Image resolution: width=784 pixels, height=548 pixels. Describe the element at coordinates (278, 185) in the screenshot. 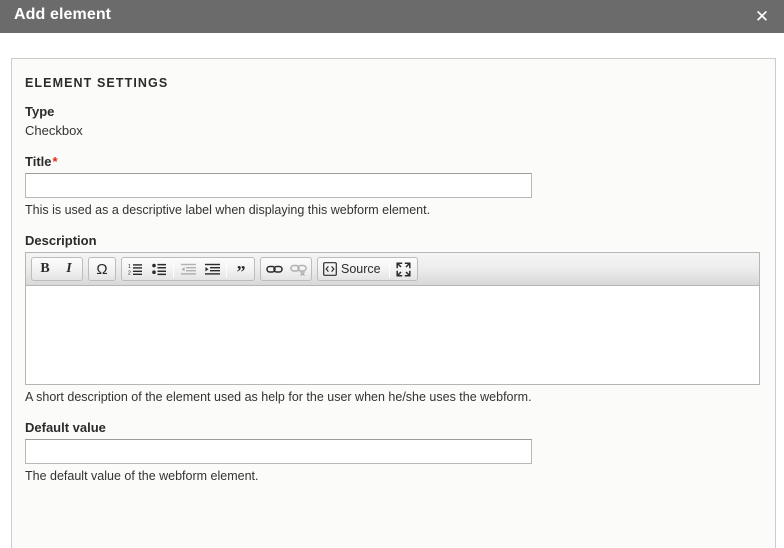

I see `title-input` at that location.